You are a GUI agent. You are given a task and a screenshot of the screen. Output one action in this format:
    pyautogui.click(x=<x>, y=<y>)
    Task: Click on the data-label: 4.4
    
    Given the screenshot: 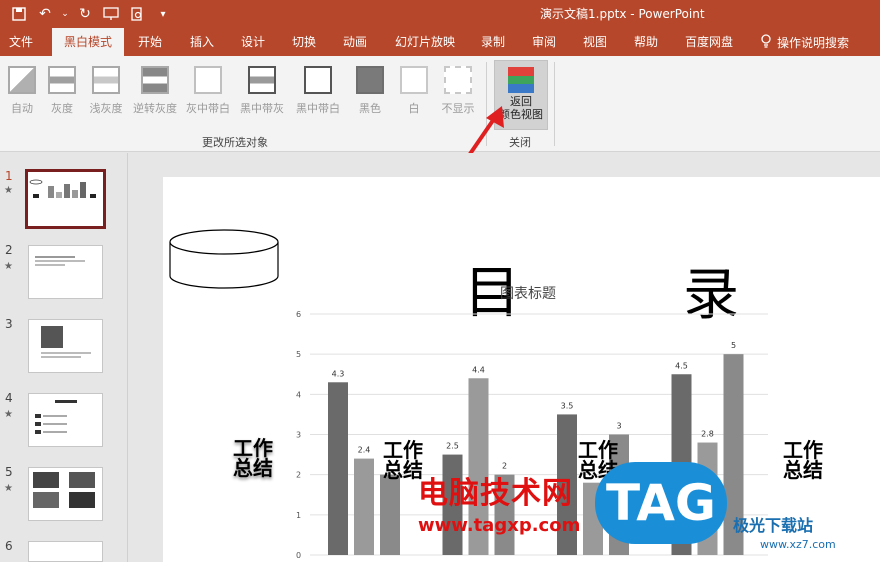 What is the action you would take?
    pyautogui.click(x=478, y=369)
    